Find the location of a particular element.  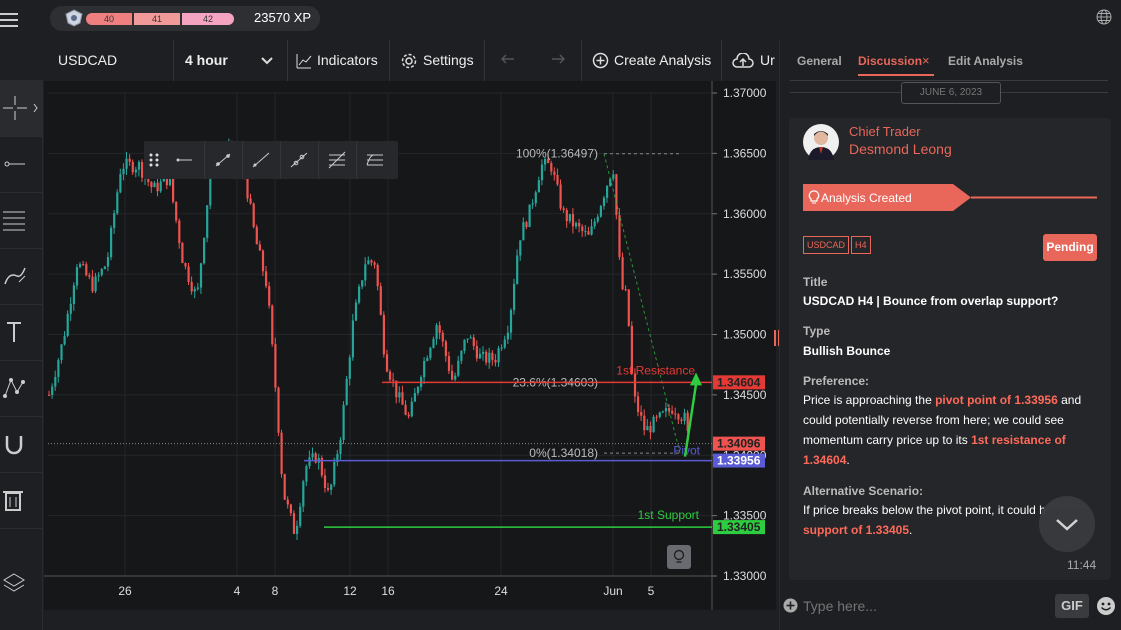

tab-discussion: Discussion is located at coordinates (890, 61).